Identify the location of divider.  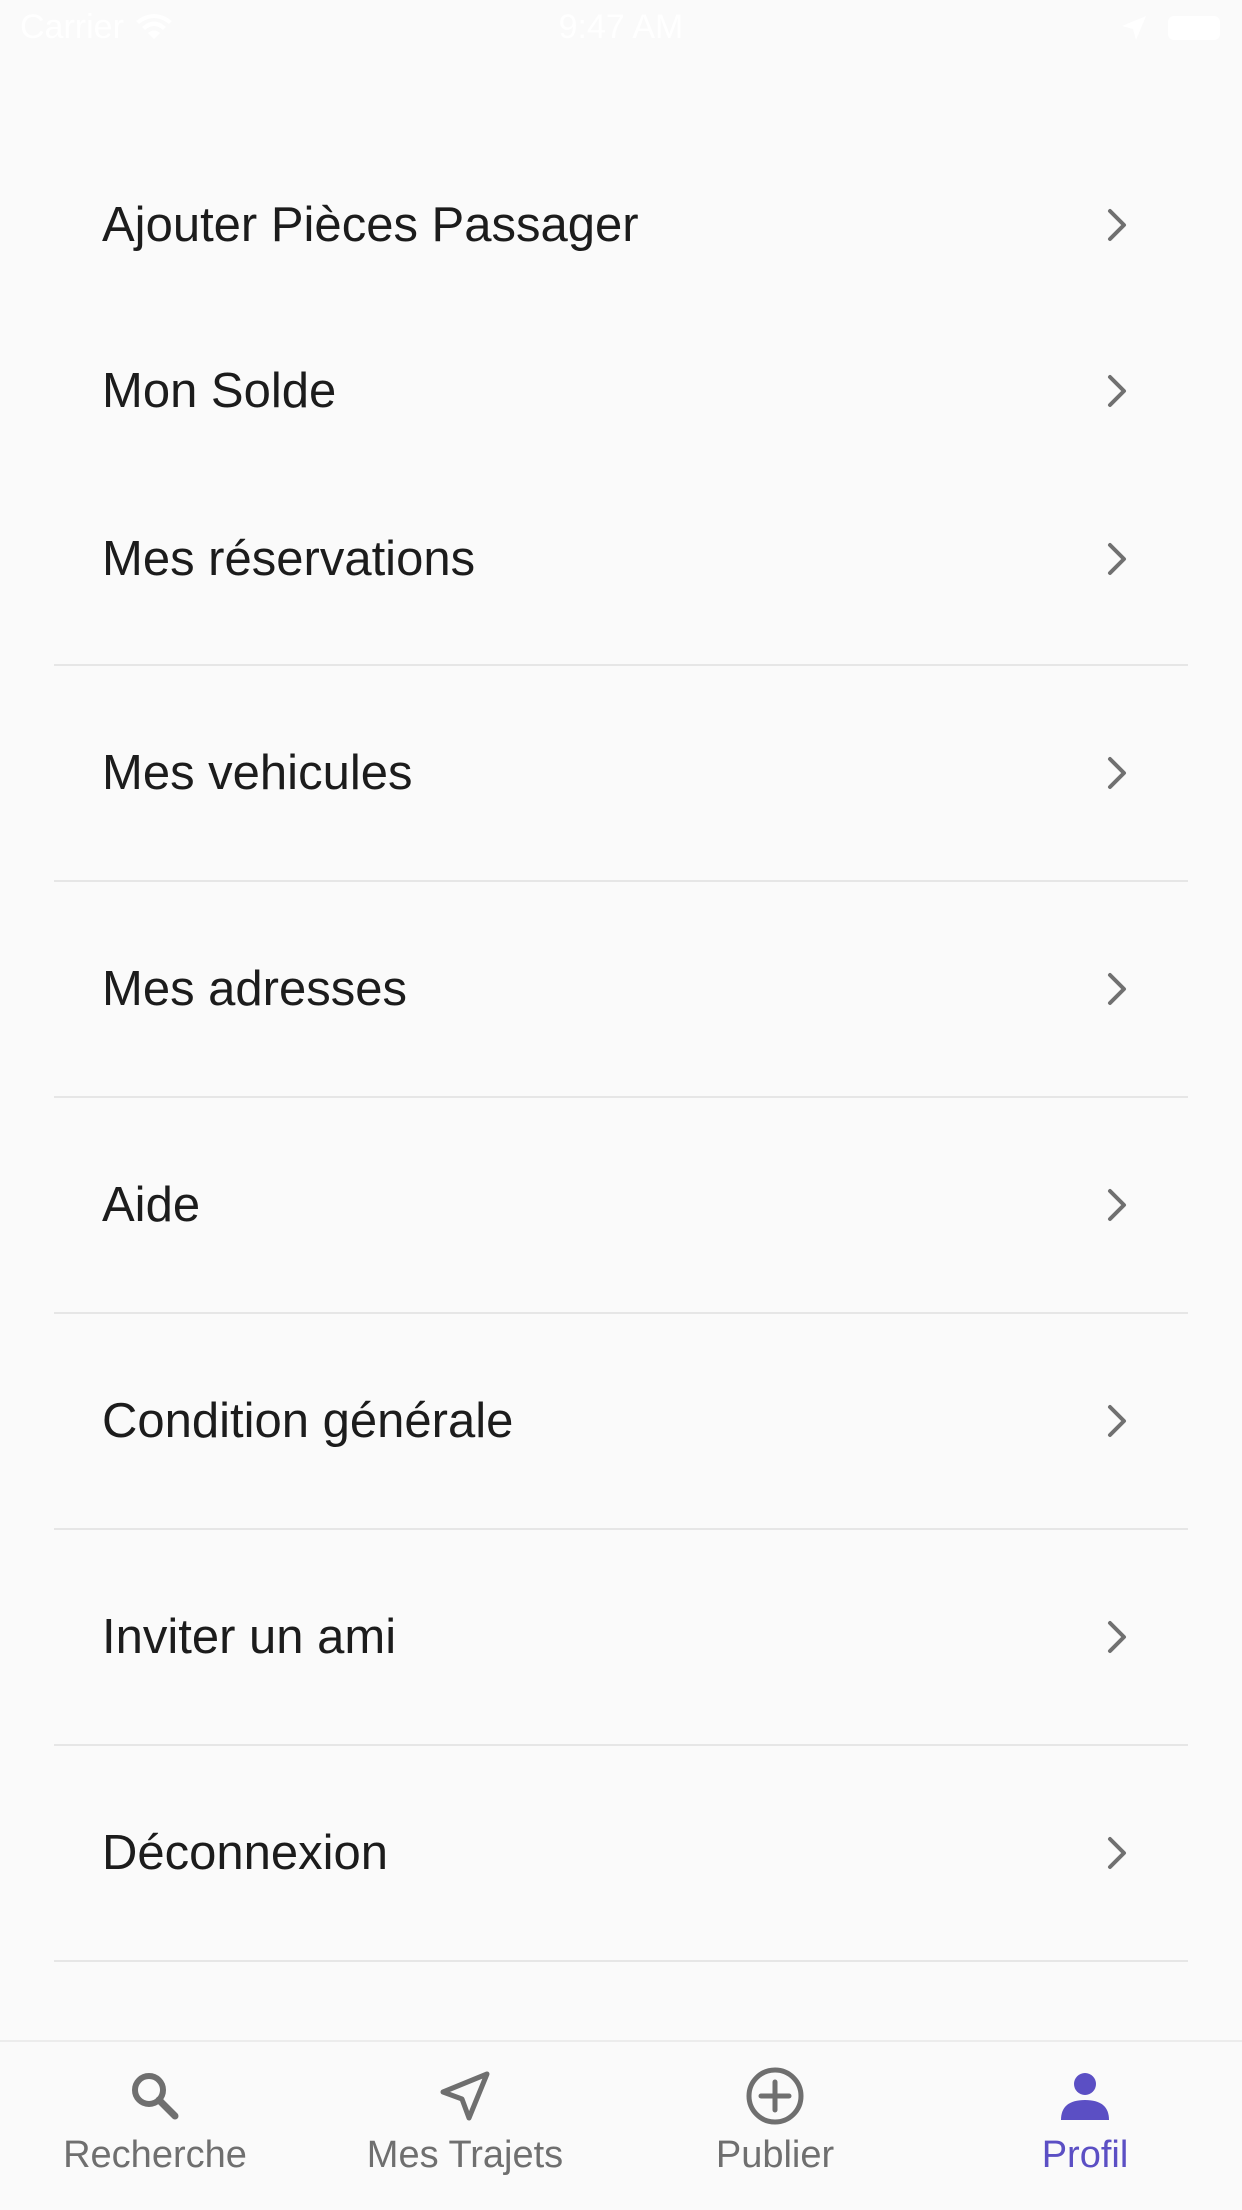
(621, 1961).